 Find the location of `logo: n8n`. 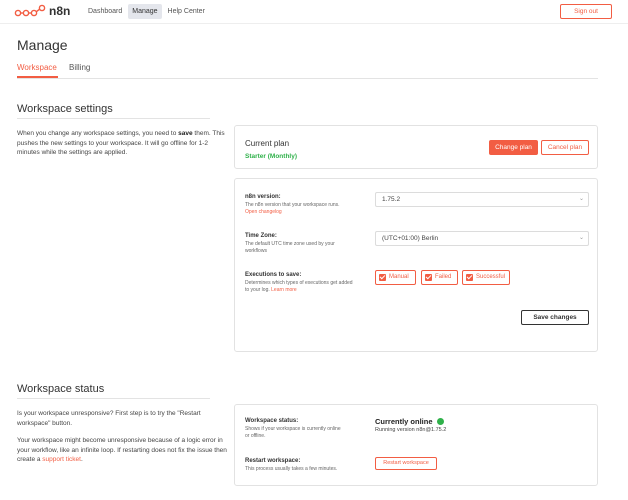

logo: n8n is located at coordinates (42, 11).